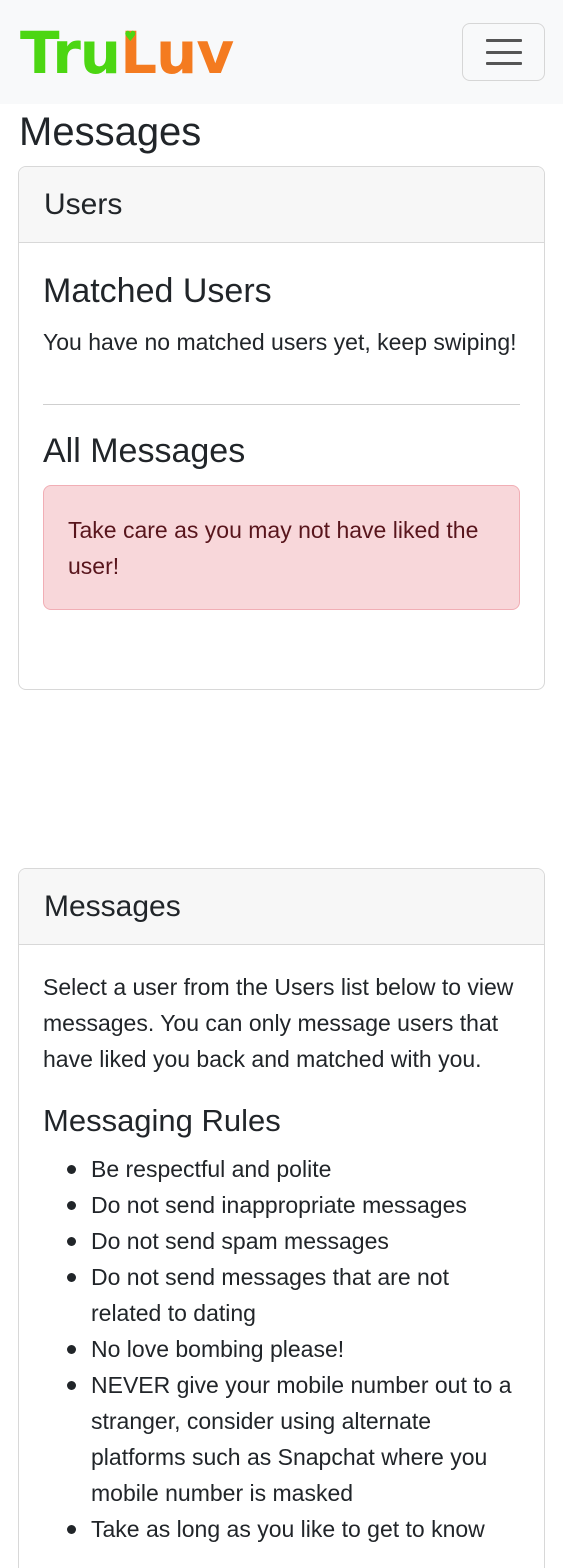  Describe the element at coordinates (130, 37) in the screenshot. I see `heart-icon: ♥` at that location.